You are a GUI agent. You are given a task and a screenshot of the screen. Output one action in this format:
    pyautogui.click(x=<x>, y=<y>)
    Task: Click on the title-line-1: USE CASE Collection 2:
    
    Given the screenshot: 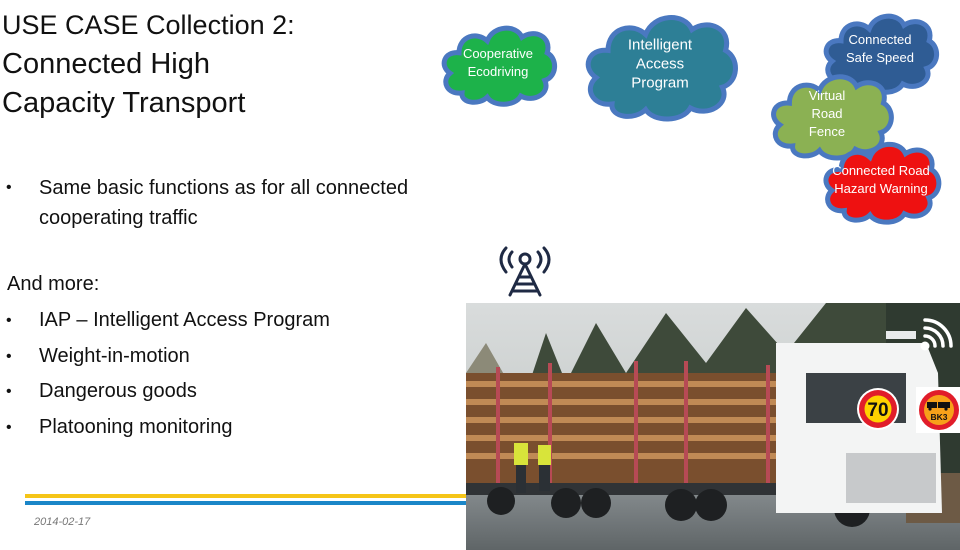 What is the action you would take?
    pyautogui.click(x=148, y=25)
    